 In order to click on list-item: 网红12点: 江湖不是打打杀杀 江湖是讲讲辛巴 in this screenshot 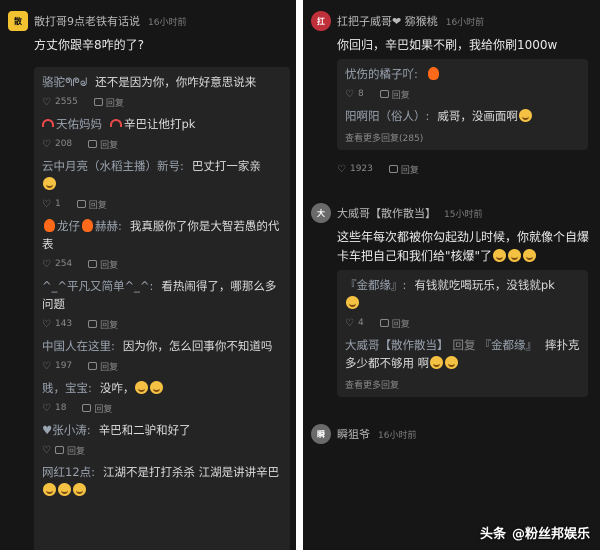, I will do `click(162, 481)`.